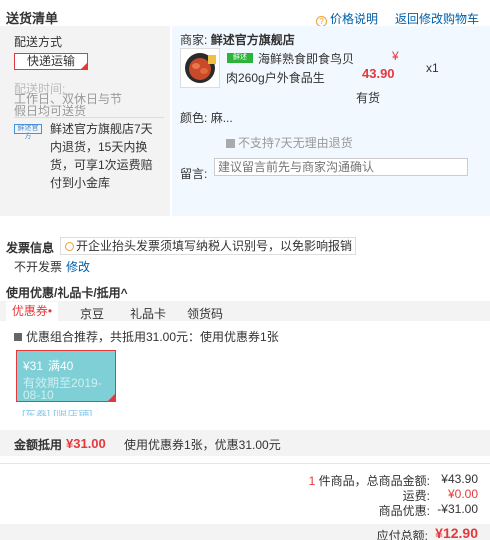 The height and width of the screenshot is (540, 490). I want to click on stock-status: 有货, so click(368, 98).